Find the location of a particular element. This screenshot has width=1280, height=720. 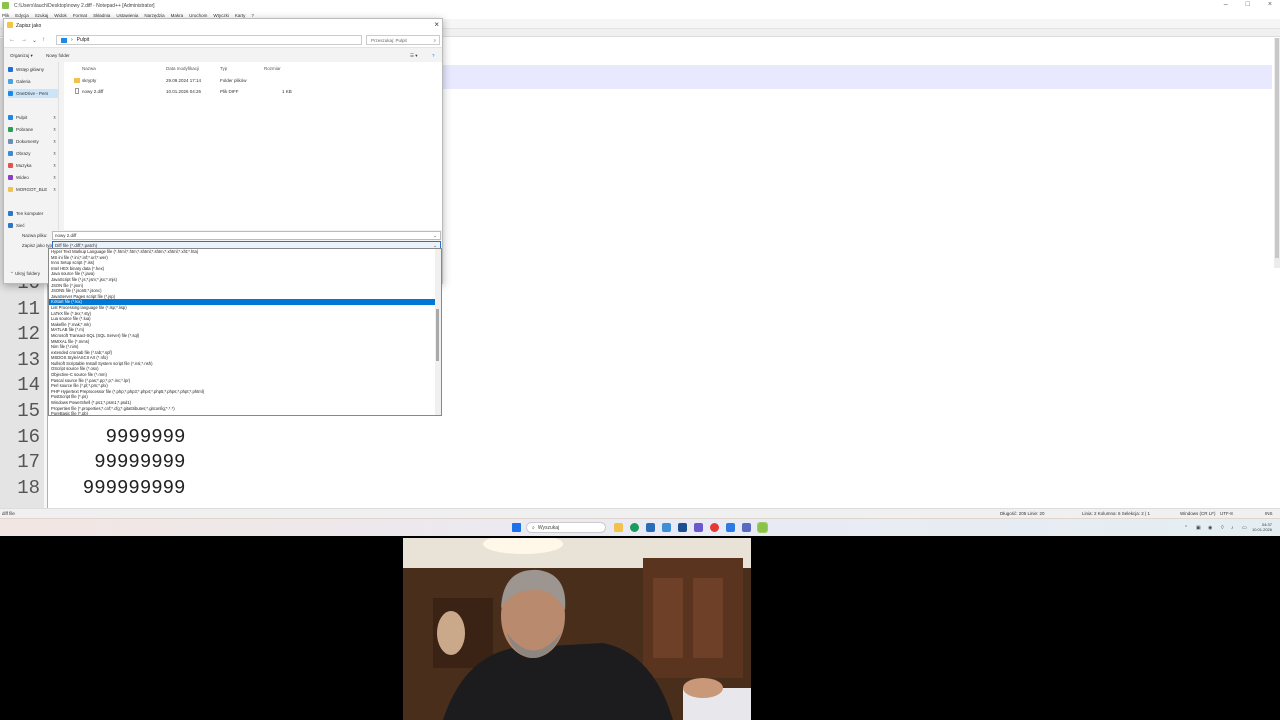

new-folder-button: Nowy folder is located at coordinates (58, 55).